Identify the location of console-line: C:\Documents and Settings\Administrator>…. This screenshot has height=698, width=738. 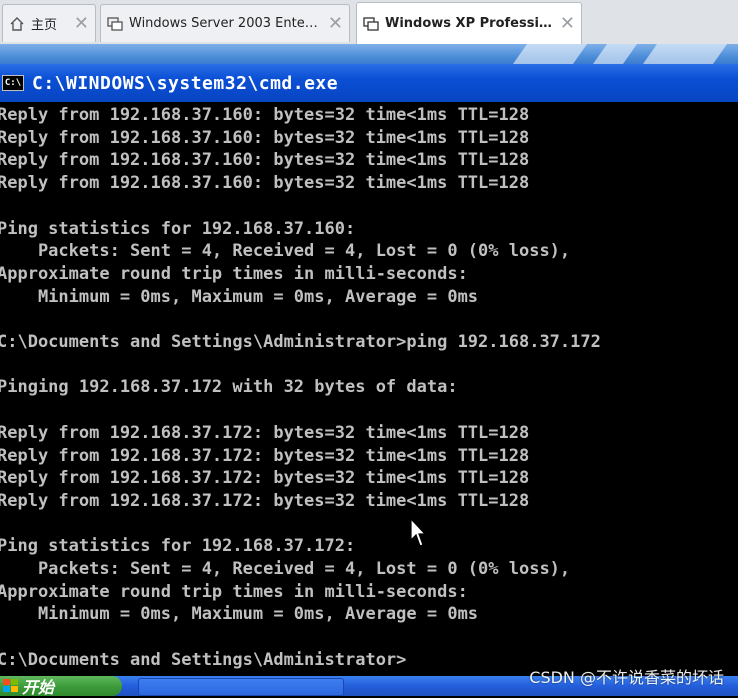
(300, 342).